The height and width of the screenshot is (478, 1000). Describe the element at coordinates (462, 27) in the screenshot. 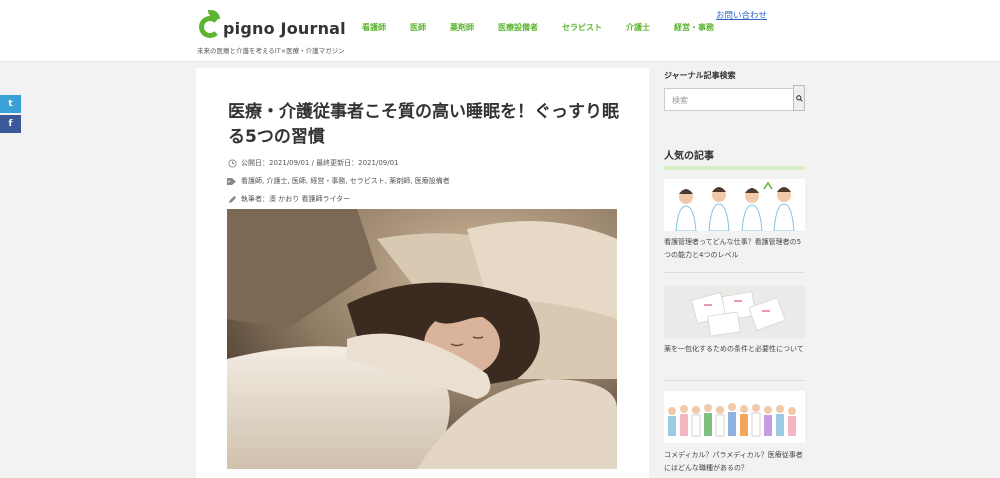

I see `nav-item-pharmacist: 薬剤師` at that location.